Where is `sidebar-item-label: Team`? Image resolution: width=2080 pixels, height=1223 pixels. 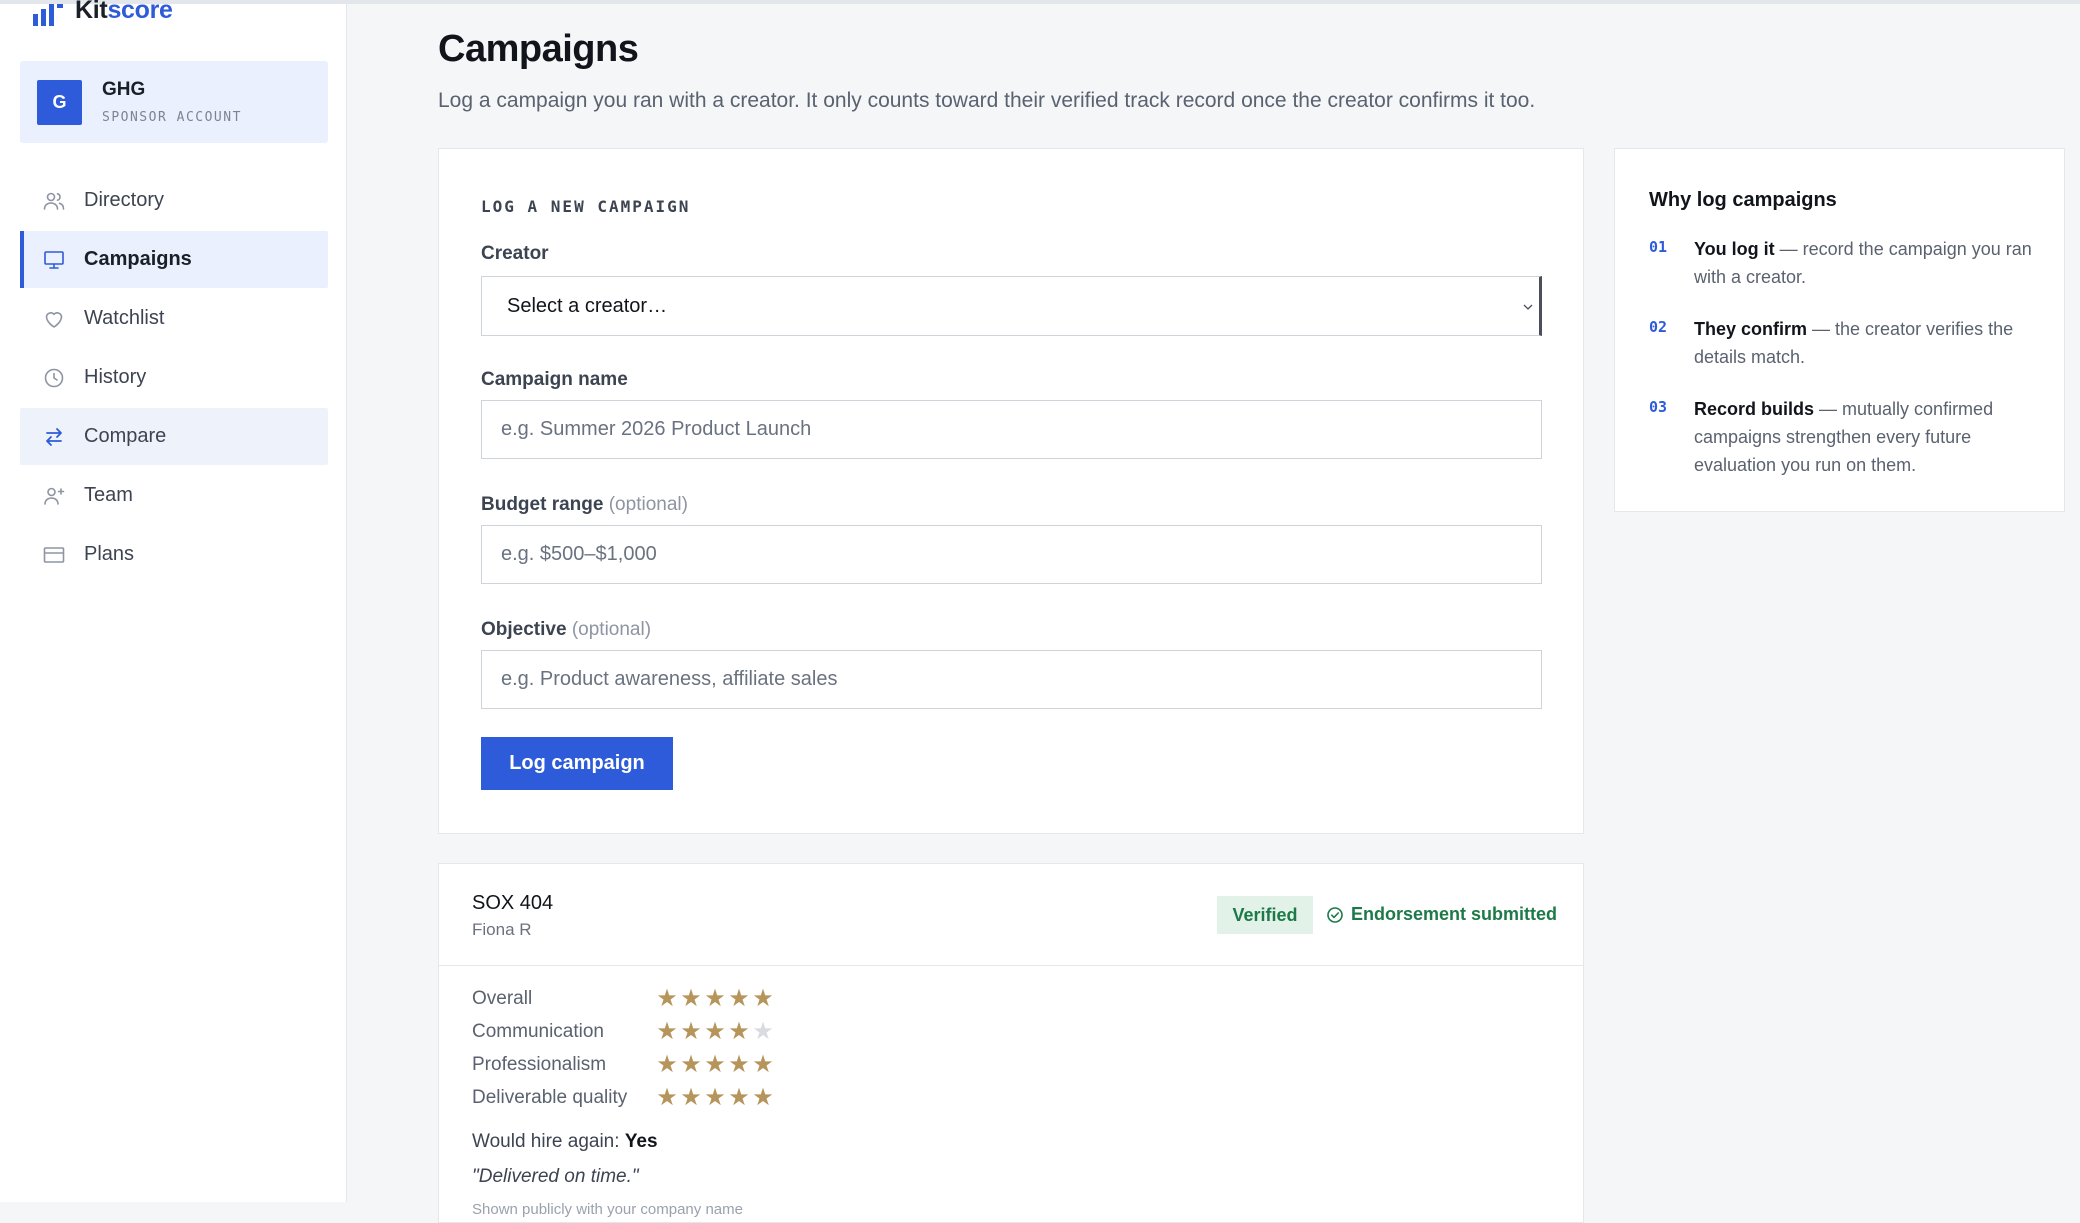 sidebar-item-label: Team is located at coordinates (108, 495).